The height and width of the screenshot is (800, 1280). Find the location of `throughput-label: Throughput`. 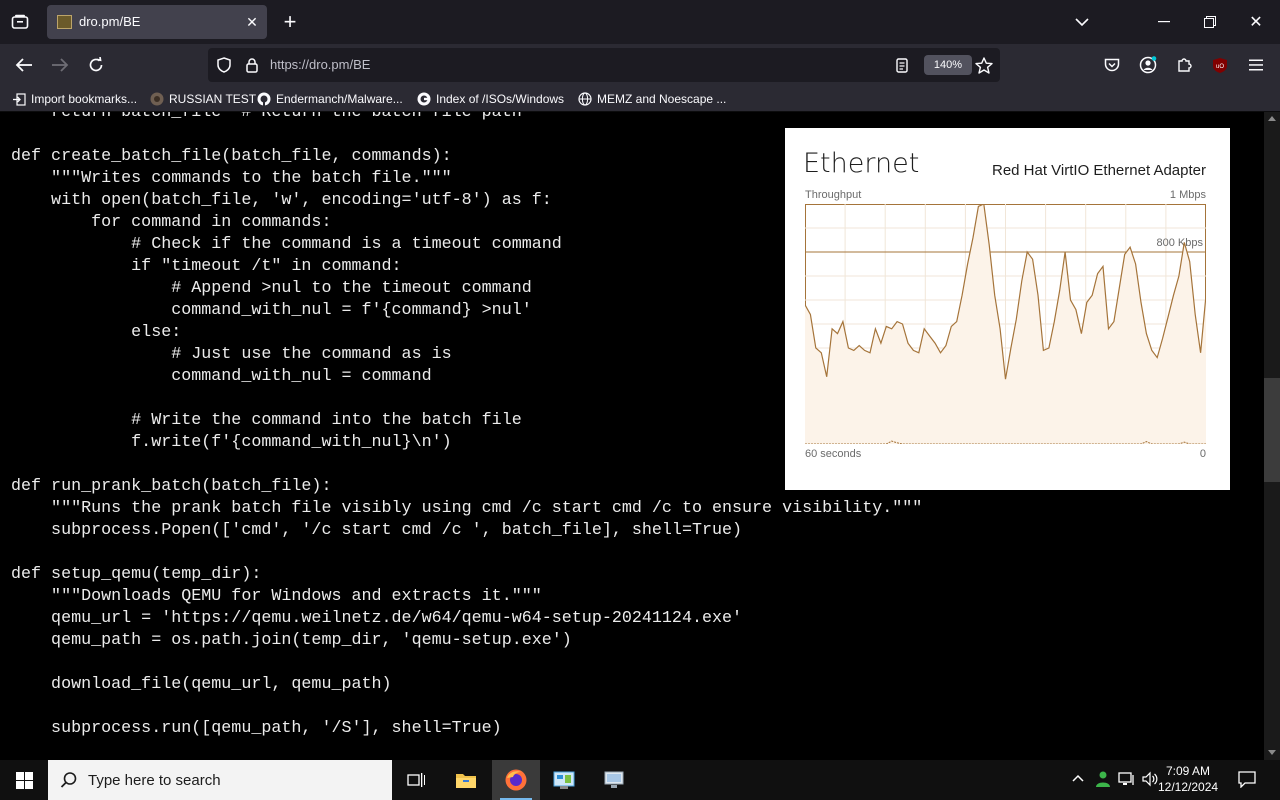

throughput-label: Throughput is located at coordinates (833, 195).